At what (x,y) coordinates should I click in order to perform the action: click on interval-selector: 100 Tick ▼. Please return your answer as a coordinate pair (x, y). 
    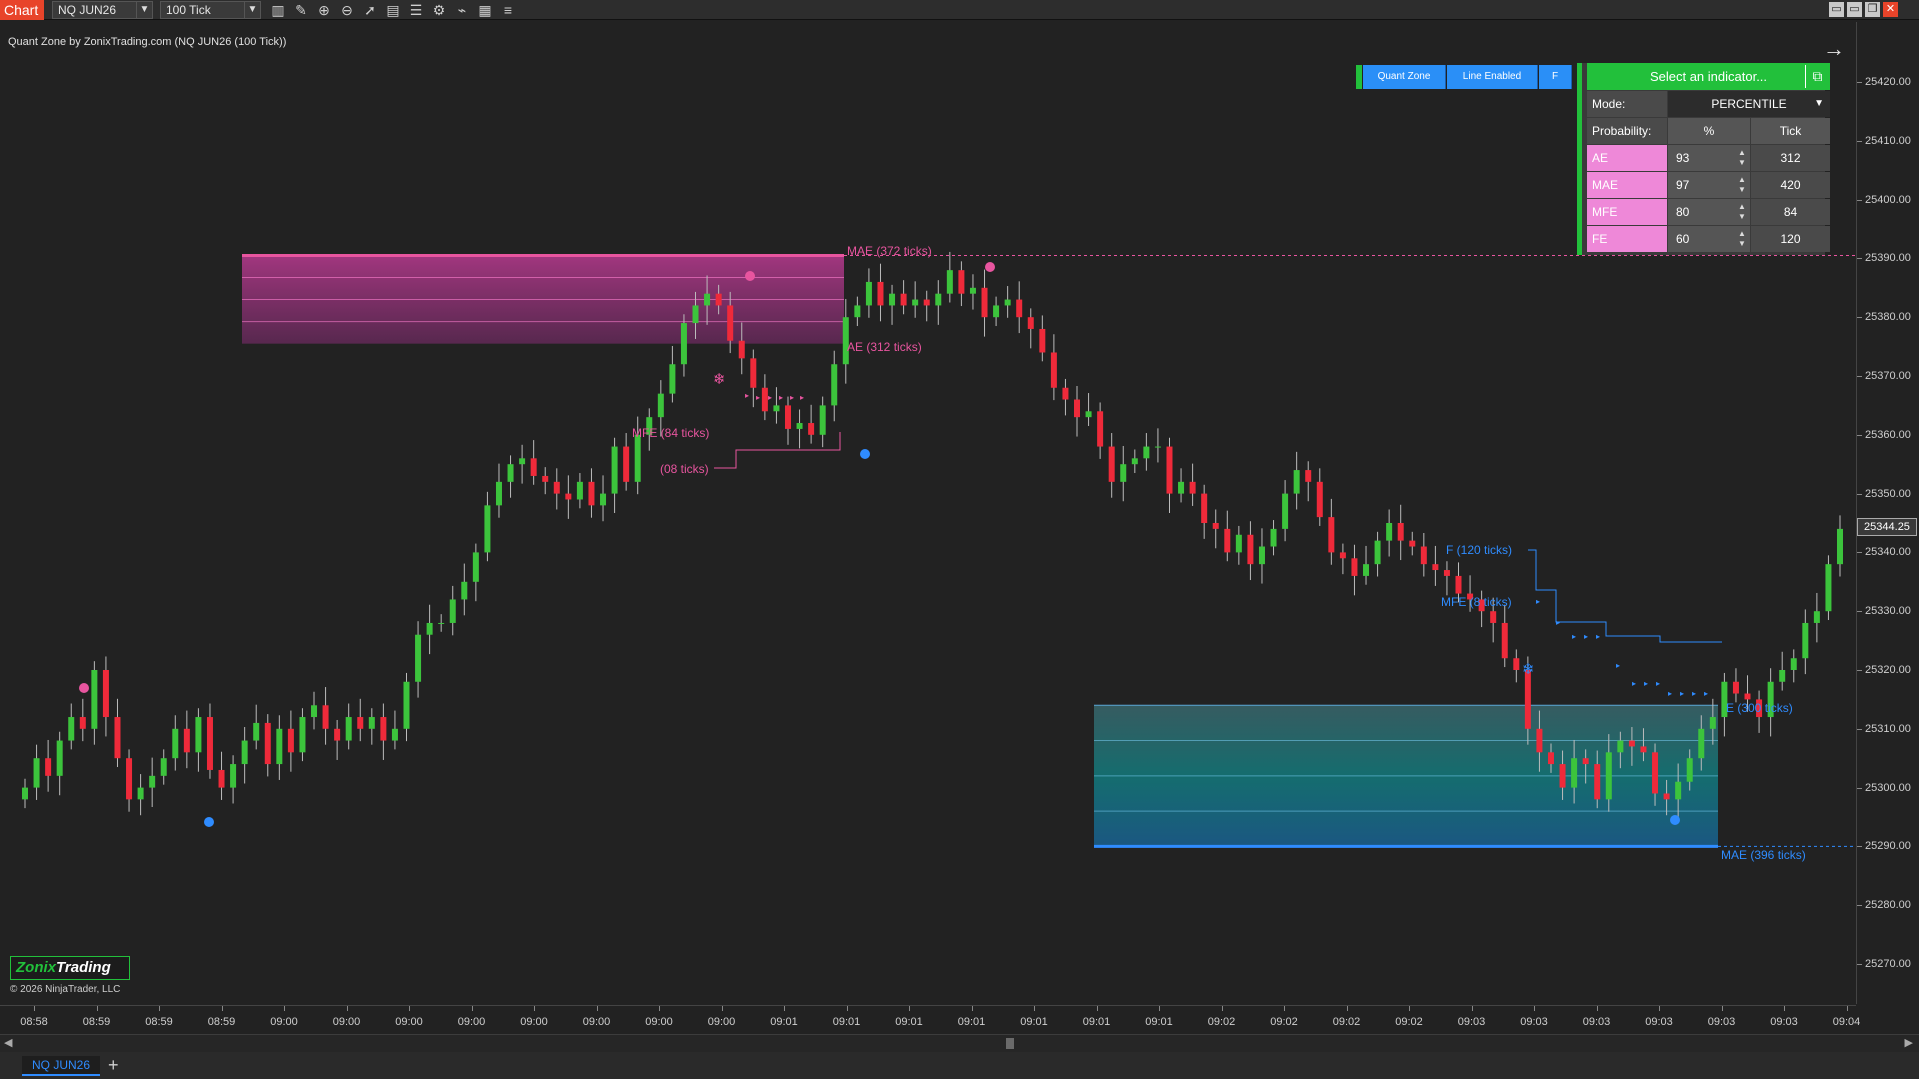
    Looking at the image, I should click on (210, 10).